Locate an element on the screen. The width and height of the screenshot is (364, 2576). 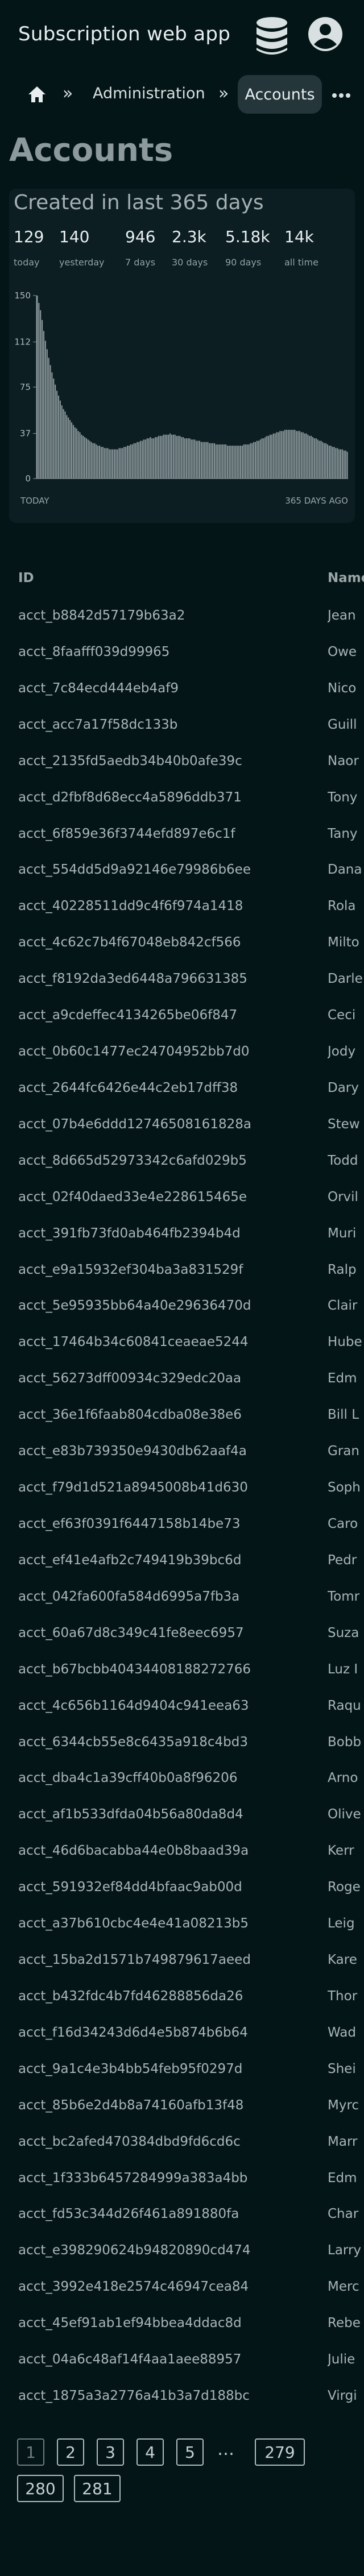
table-row: acct_07b4e6ddd12746508161828a Stew is located at coordinates (182, 1125).